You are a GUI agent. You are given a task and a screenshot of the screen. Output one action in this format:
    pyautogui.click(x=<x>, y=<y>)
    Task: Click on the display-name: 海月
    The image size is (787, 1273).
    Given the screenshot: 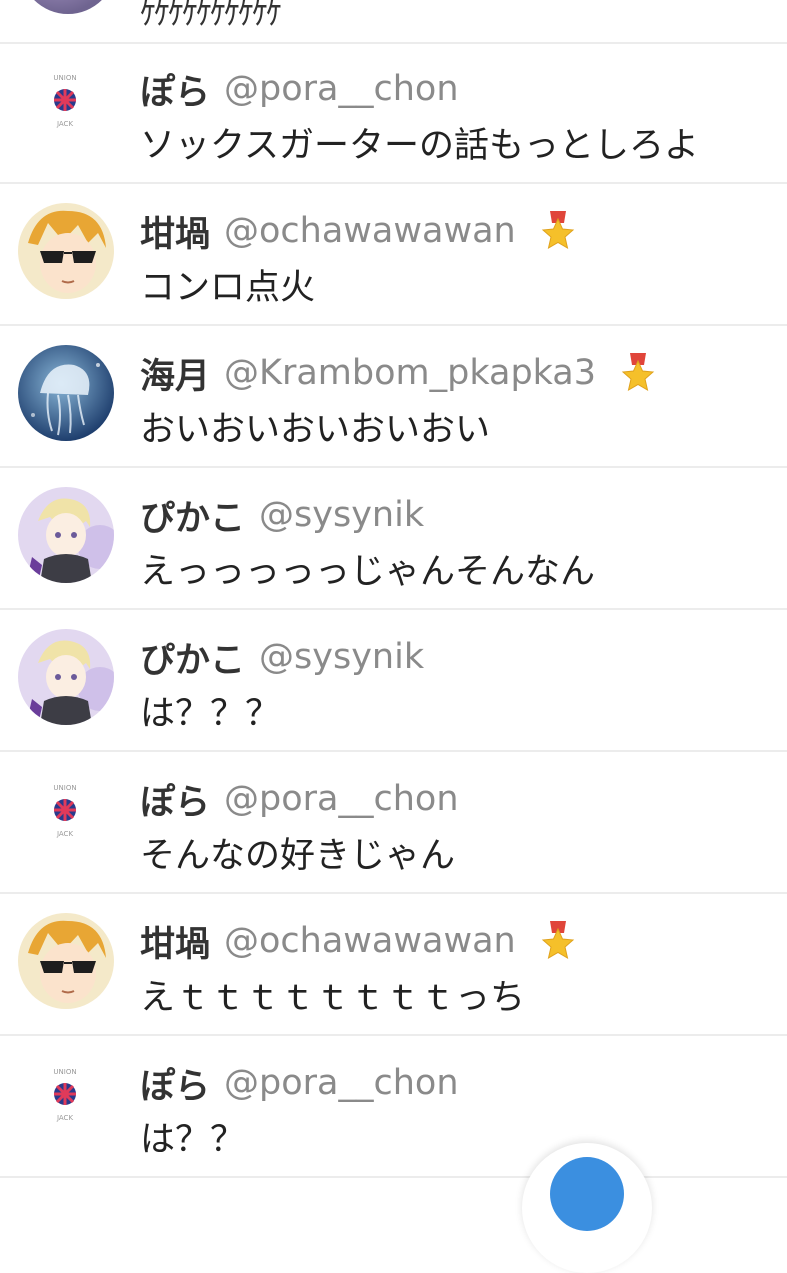 What is the action you would take?
    pyautogui.click(x=175, y=373)
    